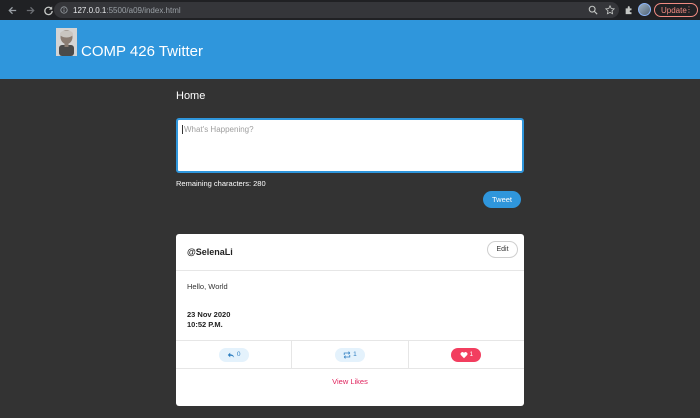 Image resolution: width=700 pixels, height=418 pixels. Describe the element at coordinates (182, 129) in the screenshot. I see `text-caret` at that location.